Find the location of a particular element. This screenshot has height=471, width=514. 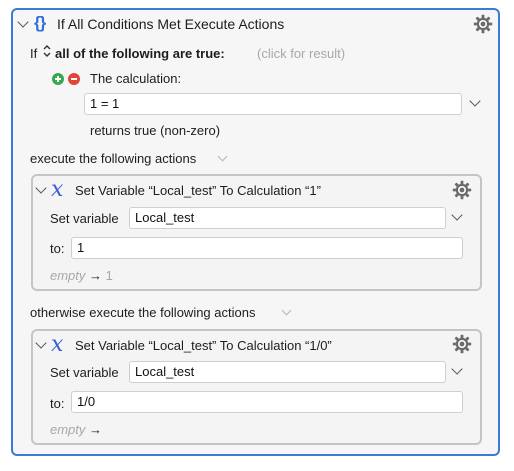

calculation-input: 1/0 is located at coordinates (267, 402).